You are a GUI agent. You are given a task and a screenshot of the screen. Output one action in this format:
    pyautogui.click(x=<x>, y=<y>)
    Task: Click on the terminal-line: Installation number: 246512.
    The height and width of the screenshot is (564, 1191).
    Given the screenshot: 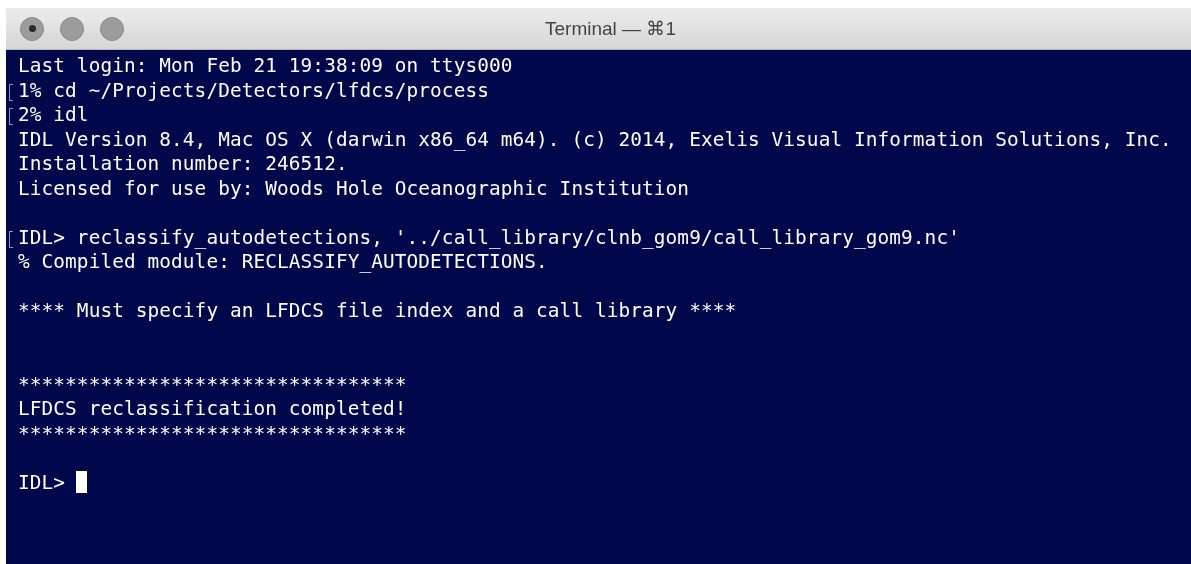 What is the action you would take?
    pyautogui.click(x=183, y=163)
    